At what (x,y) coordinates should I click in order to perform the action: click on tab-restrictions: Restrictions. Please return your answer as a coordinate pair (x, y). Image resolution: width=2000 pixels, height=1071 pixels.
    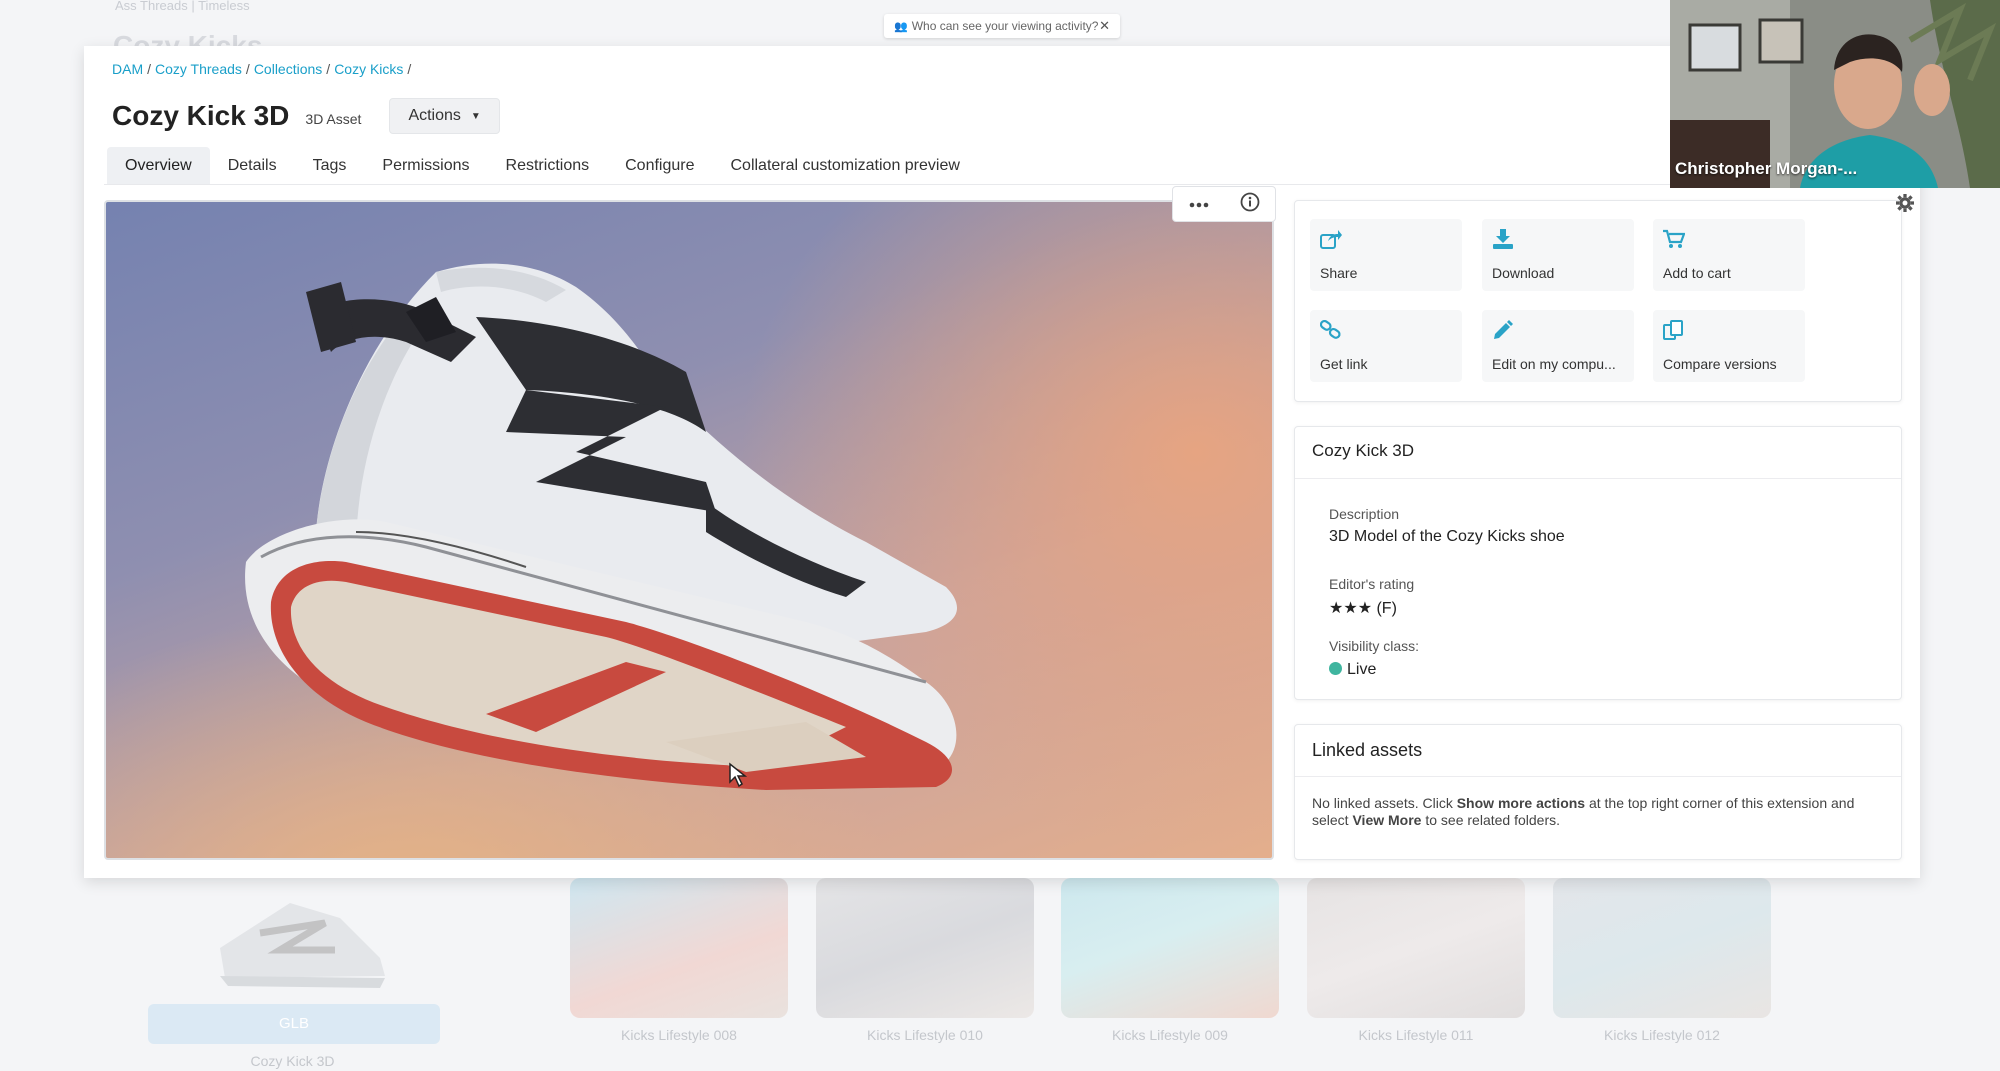
    Looking at the image, I should click on (548, 165).